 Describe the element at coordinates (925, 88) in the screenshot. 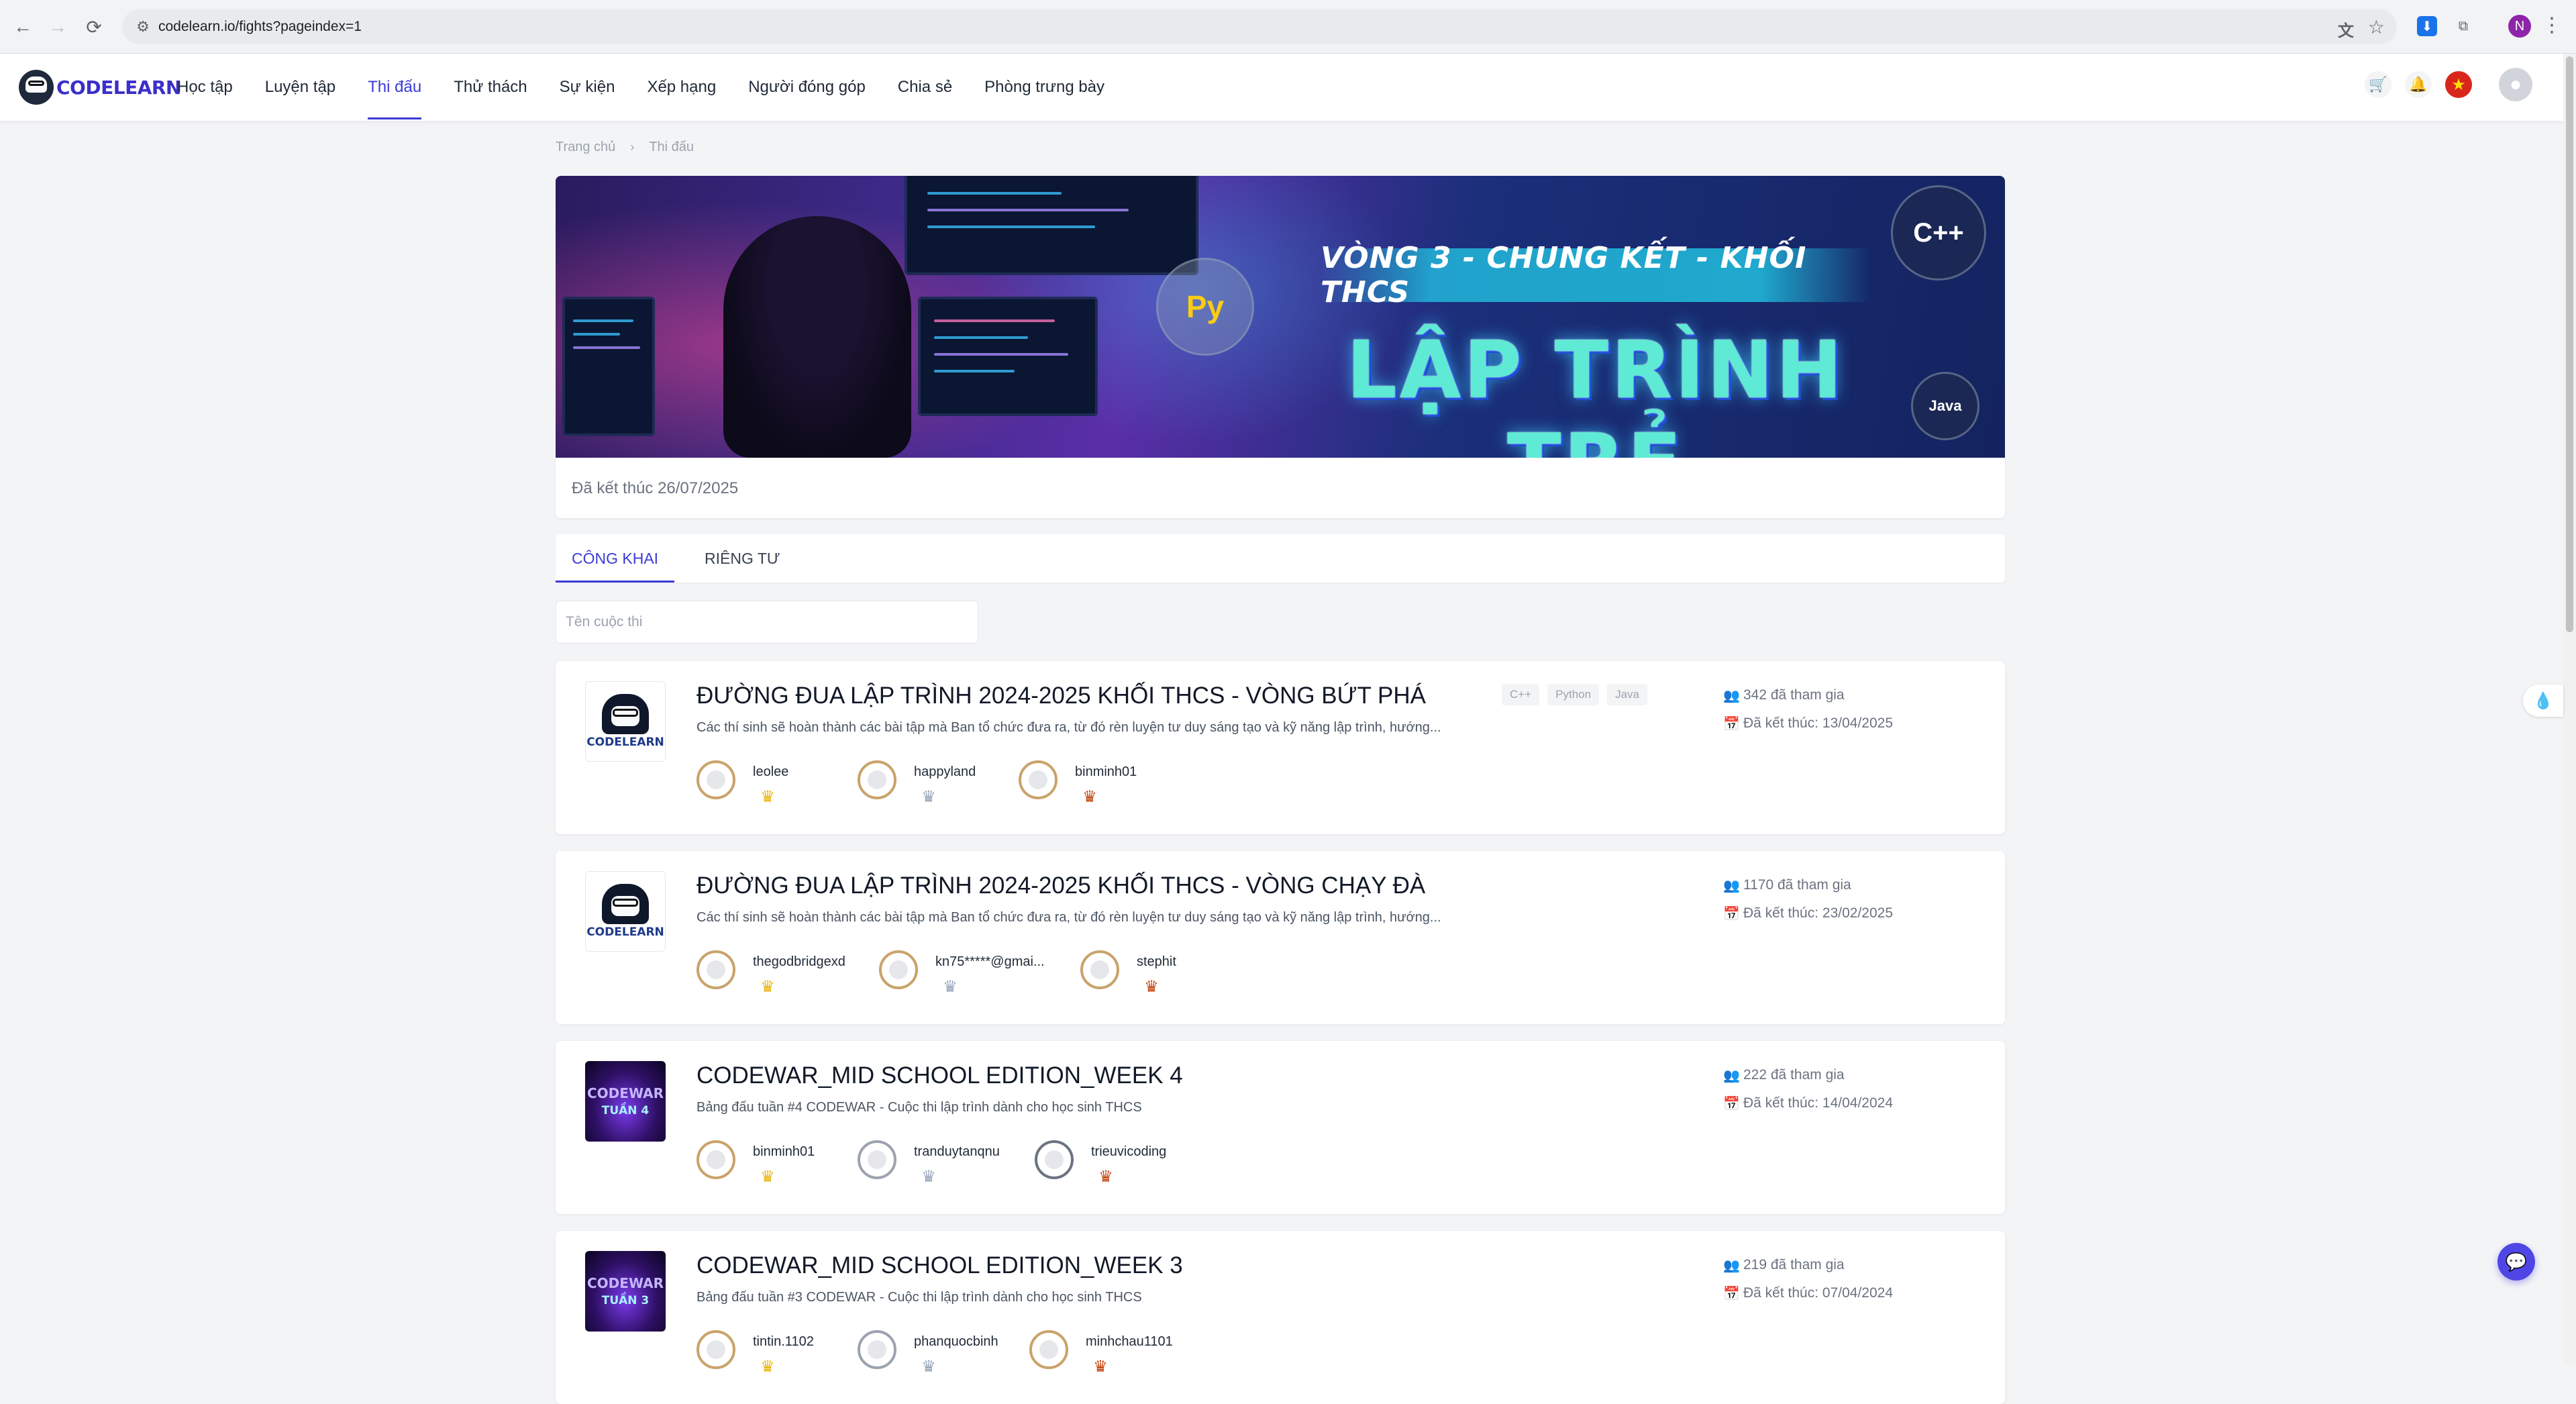

I see `nav-chia-se: Chia sẻ` at that location.